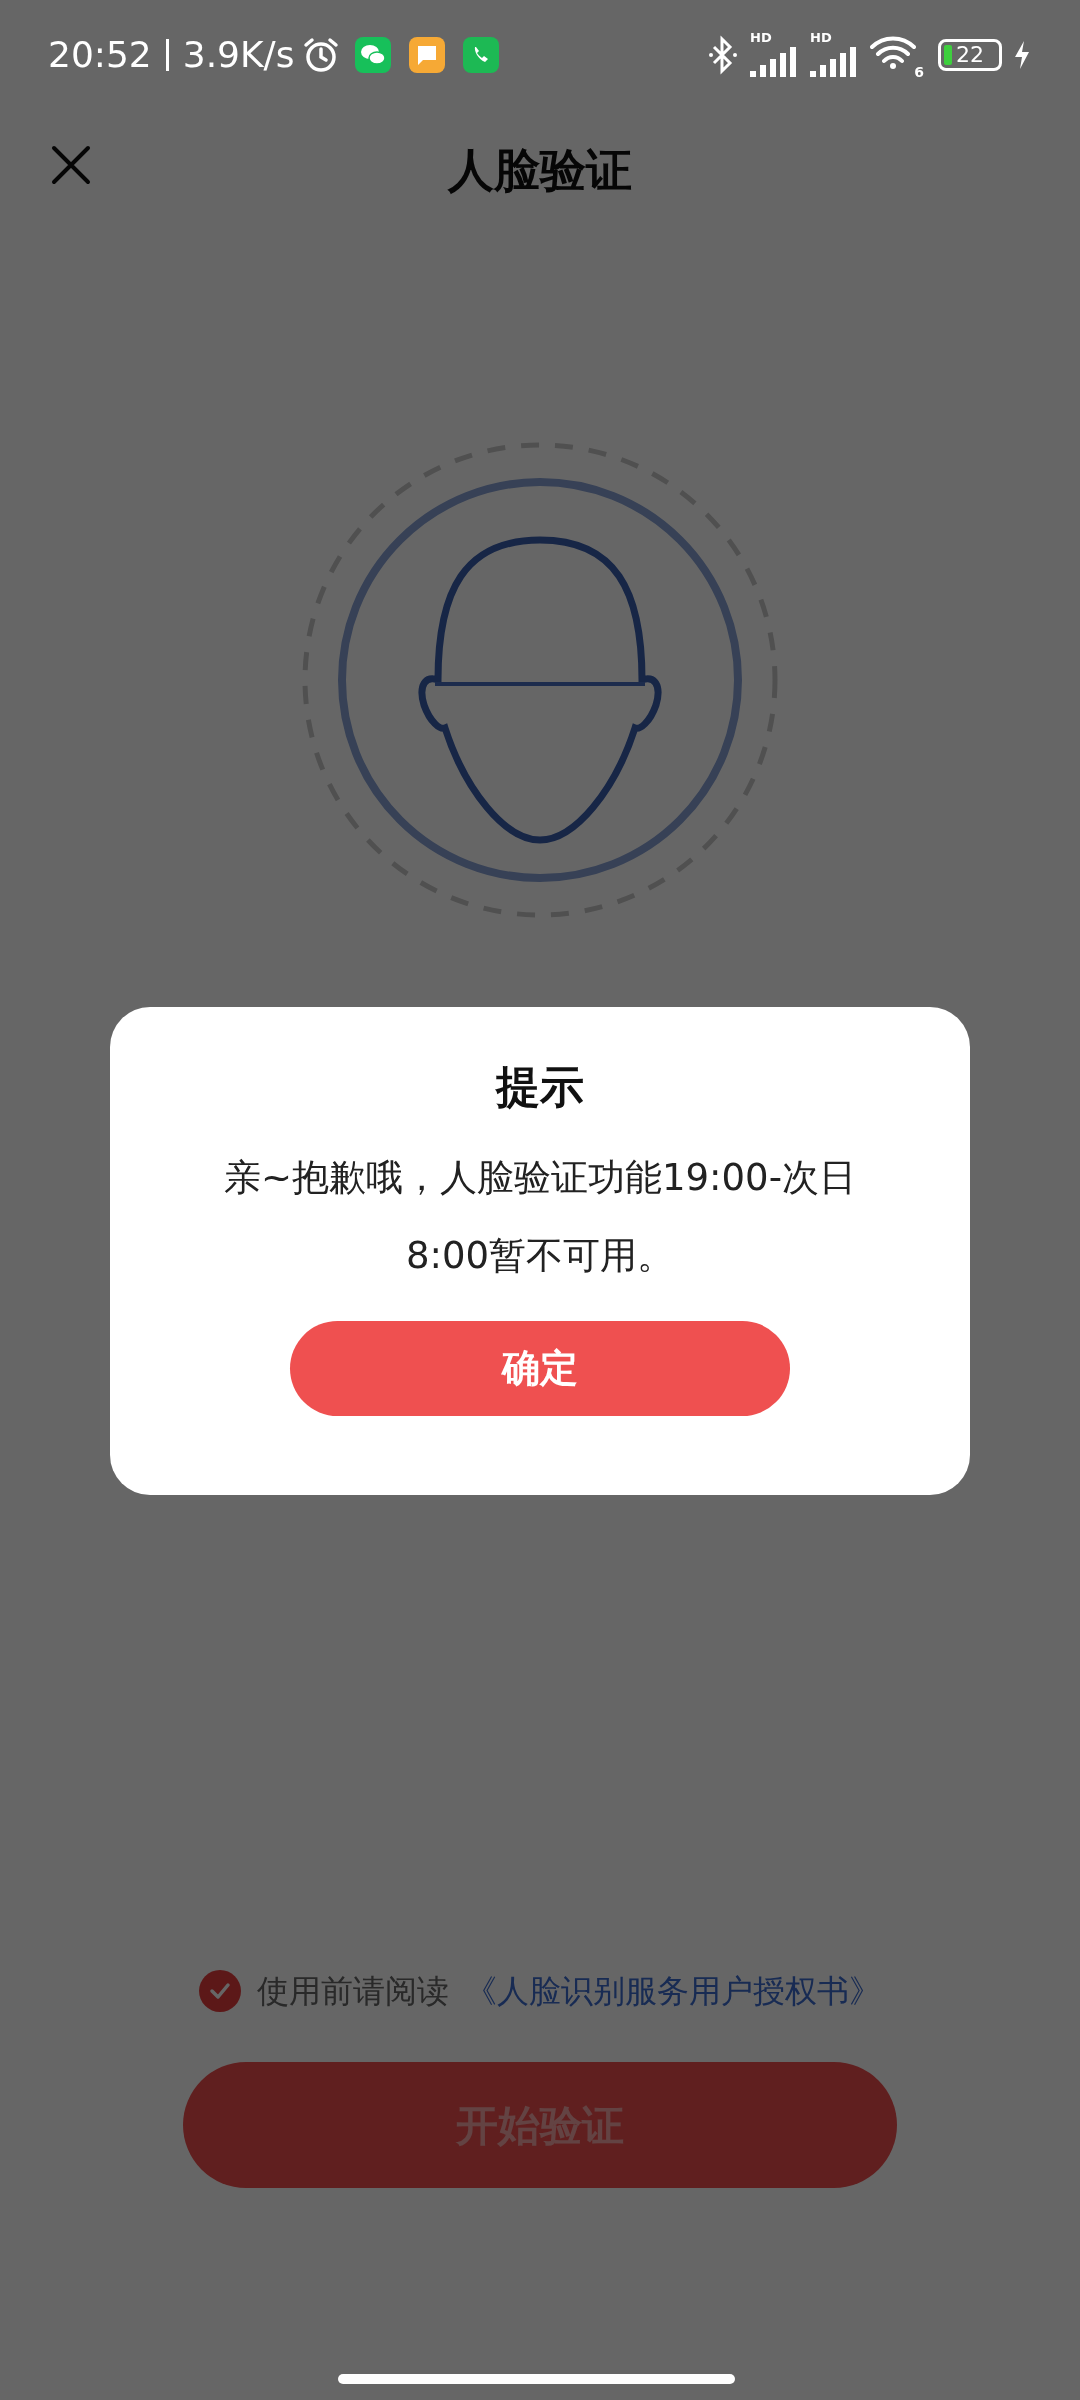  Describe the element at coordinates (948, 55) in the screenshot. I see `battery-charge-bar` at that location.